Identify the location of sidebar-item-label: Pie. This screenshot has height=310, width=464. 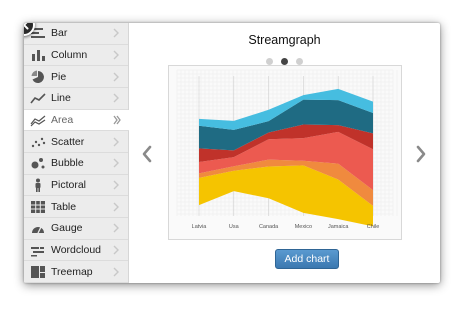
(59, 76).